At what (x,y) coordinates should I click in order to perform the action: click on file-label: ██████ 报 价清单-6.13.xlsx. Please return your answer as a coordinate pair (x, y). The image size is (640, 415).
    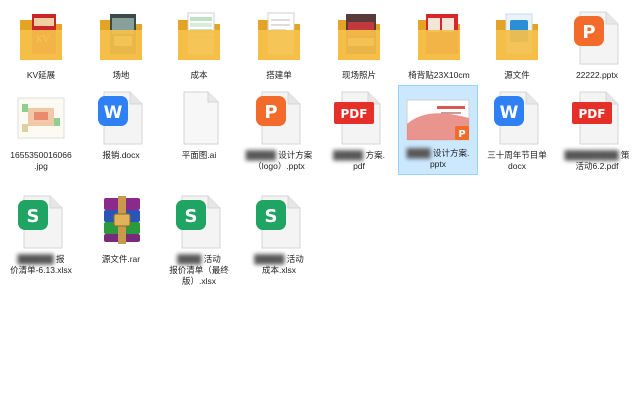
    Looking at the image, I should click on (41, 264).